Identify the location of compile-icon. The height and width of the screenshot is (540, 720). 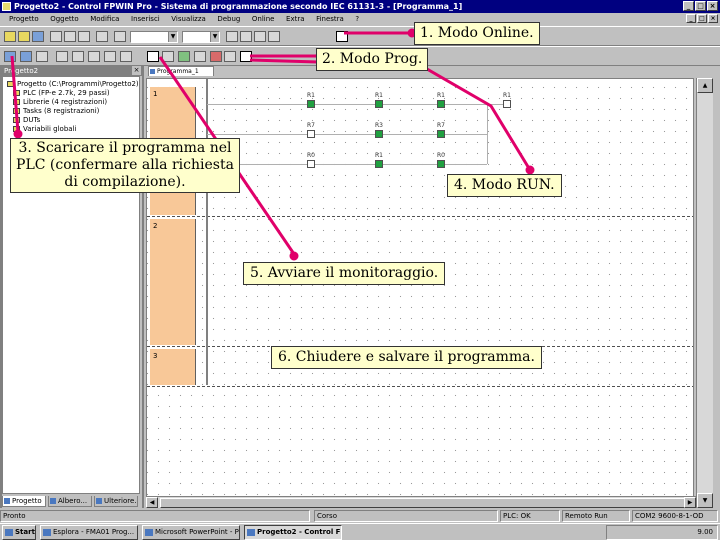
(260, 36).